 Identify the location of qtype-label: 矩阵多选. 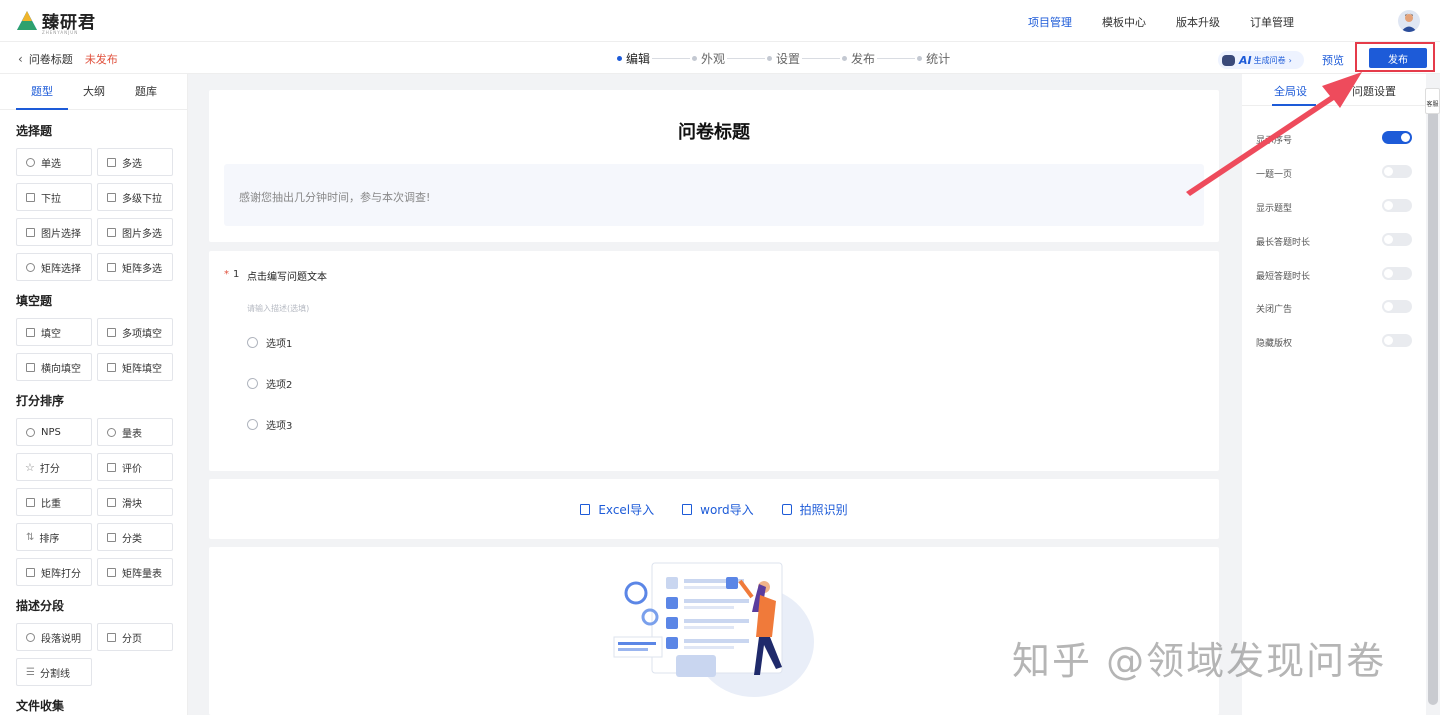
(142, 269).